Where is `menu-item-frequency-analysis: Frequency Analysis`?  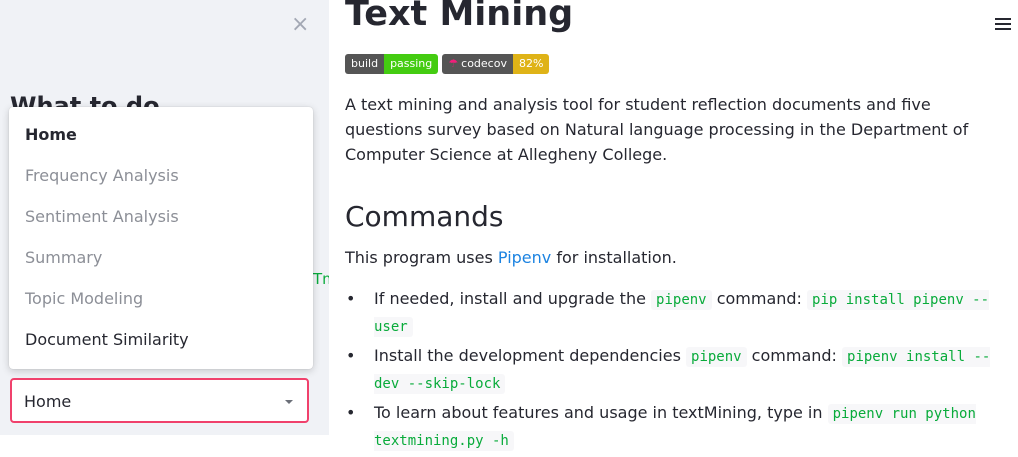
menu-item-frequency-analysis: Frequency Analysis is located at coordinates (161, 175).